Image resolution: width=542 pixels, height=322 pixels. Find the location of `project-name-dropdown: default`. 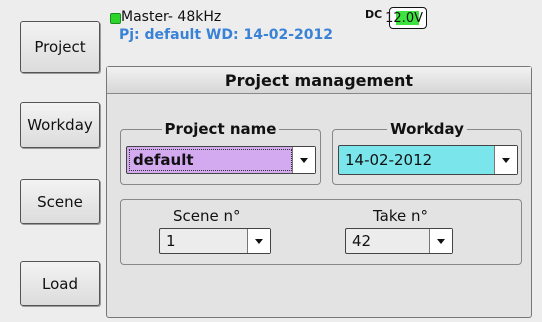

project-name-dropdown: default is located at coordinates (221, 160).